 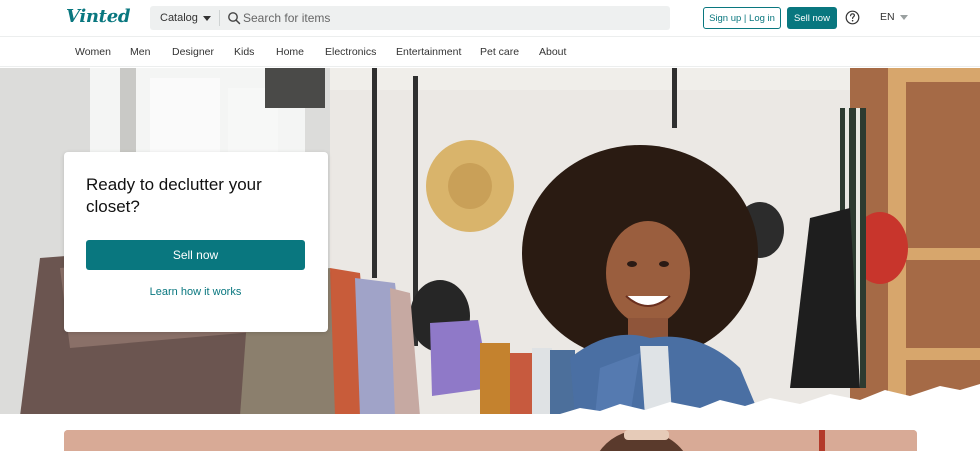 I want to click on nav-item-kids: Kids, so click(x=244, y=52).